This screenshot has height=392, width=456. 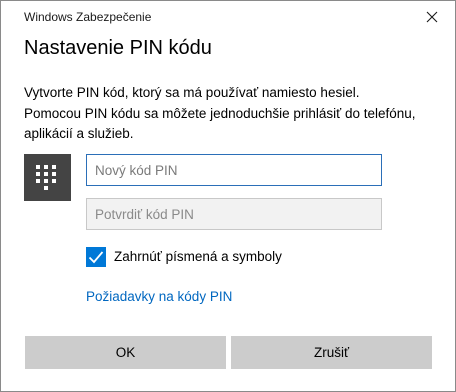 I want to click on pin-requirements-link: Požiadavky na kódy PIN, so click(x=159, y=296).